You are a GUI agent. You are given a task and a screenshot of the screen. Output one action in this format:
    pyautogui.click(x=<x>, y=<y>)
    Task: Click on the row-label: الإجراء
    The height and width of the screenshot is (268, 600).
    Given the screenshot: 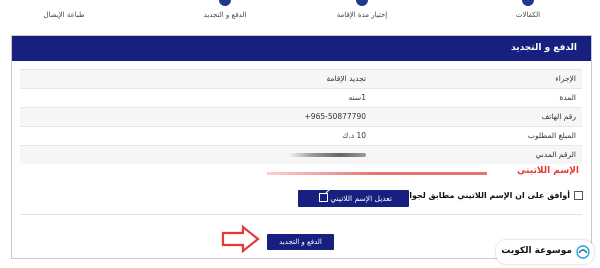 What is the action you would take?
    pyautogui.click(x=565, y=78)
    